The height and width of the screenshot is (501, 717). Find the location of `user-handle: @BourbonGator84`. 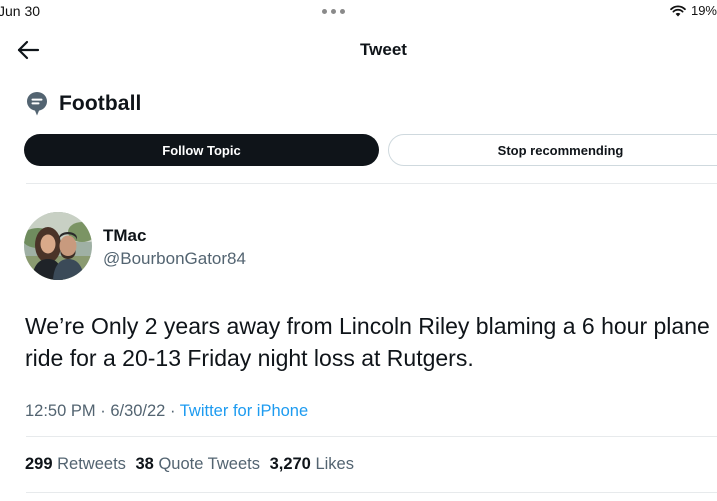

user-handle: @BourbonGator84 is located at coordinates (174, 259).